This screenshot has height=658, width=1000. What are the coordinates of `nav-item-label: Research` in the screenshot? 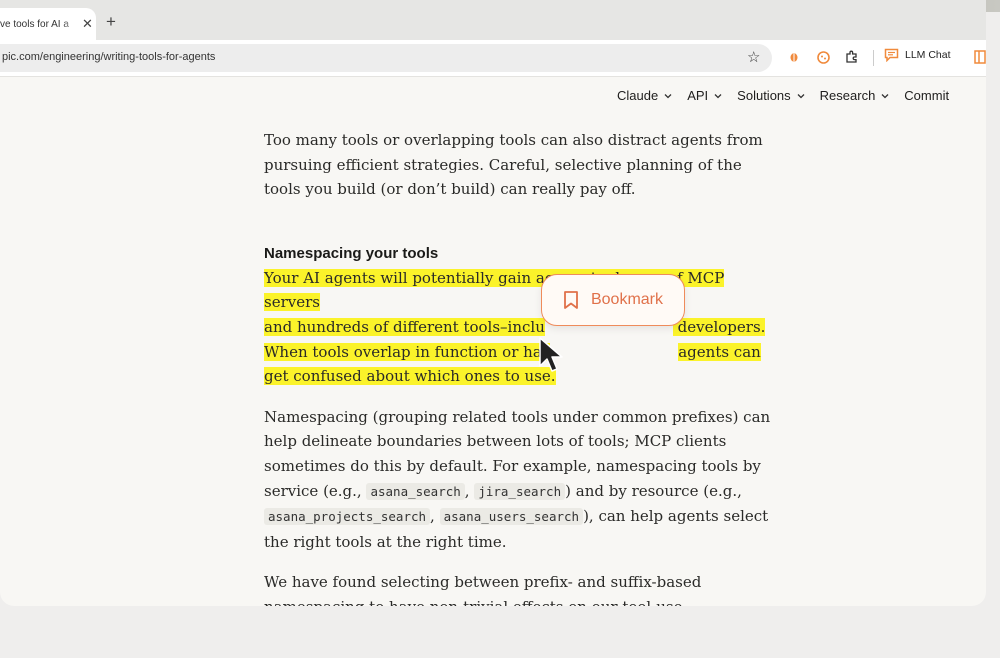 It's located at (847, 95).